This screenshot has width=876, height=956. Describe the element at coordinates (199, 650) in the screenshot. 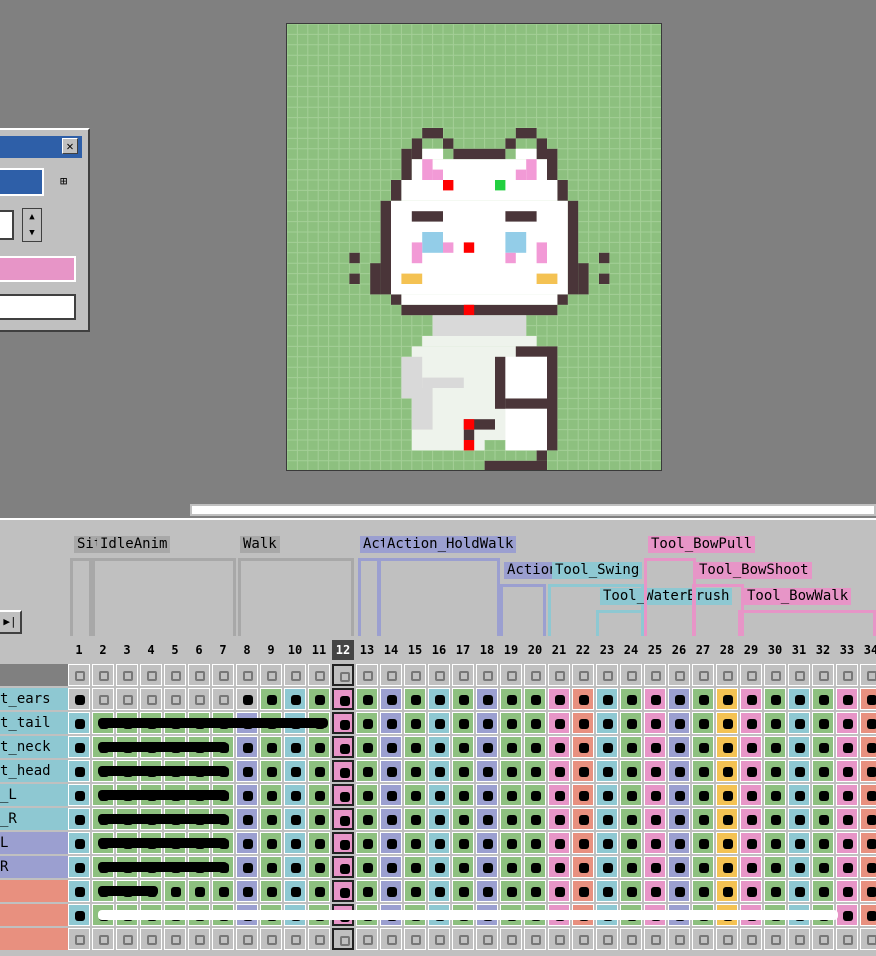

I see `frame-number: 6` at that location.